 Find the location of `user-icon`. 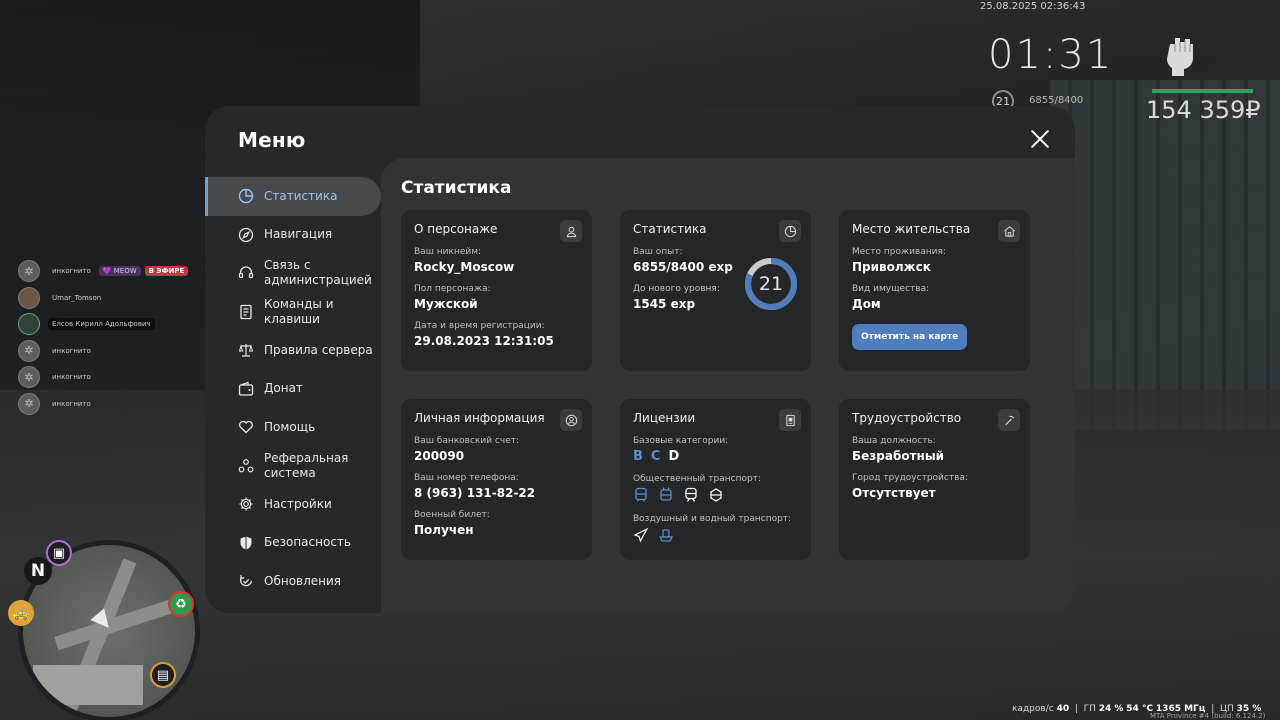

user-icon is located at coordinates (571, 231).